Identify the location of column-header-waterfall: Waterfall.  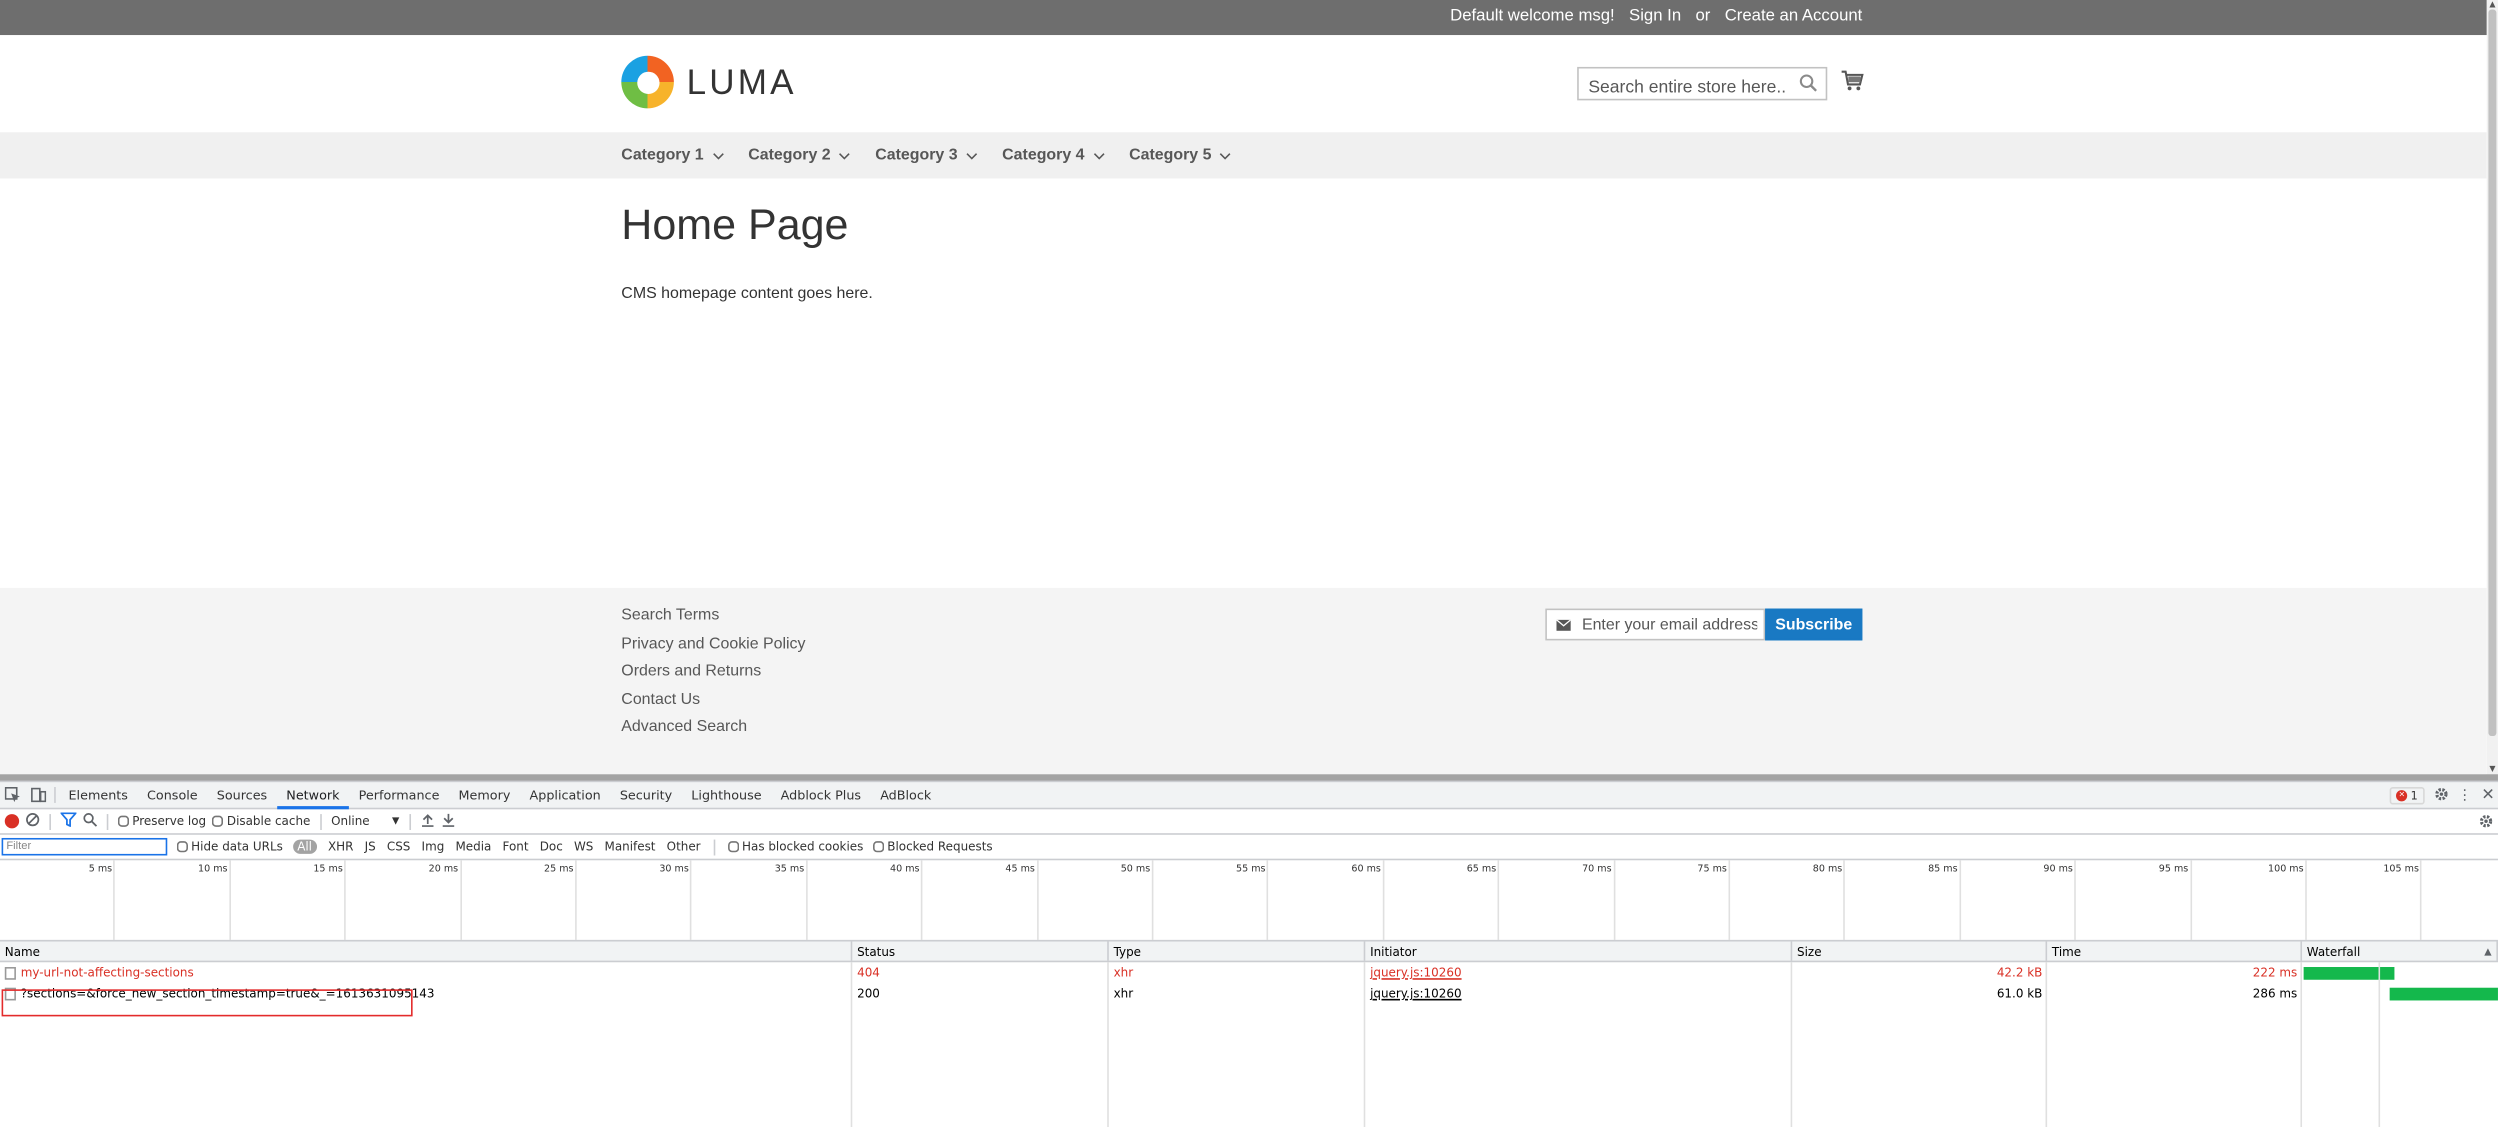
(2400, 951).